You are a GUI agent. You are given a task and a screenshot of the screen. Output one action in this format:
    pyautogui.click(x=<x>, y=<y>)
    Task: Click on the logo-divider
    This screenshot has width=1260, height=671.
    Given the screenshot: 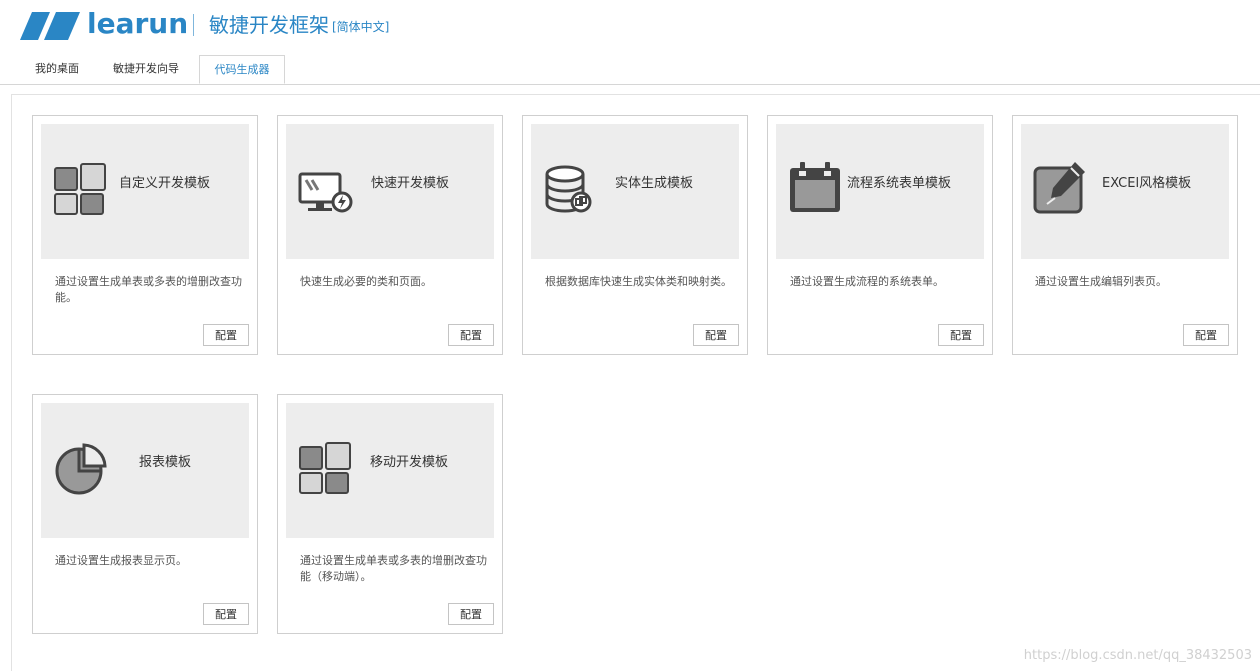 What is the action you would take?
    pyautogui.click(x=193, y=25)
    